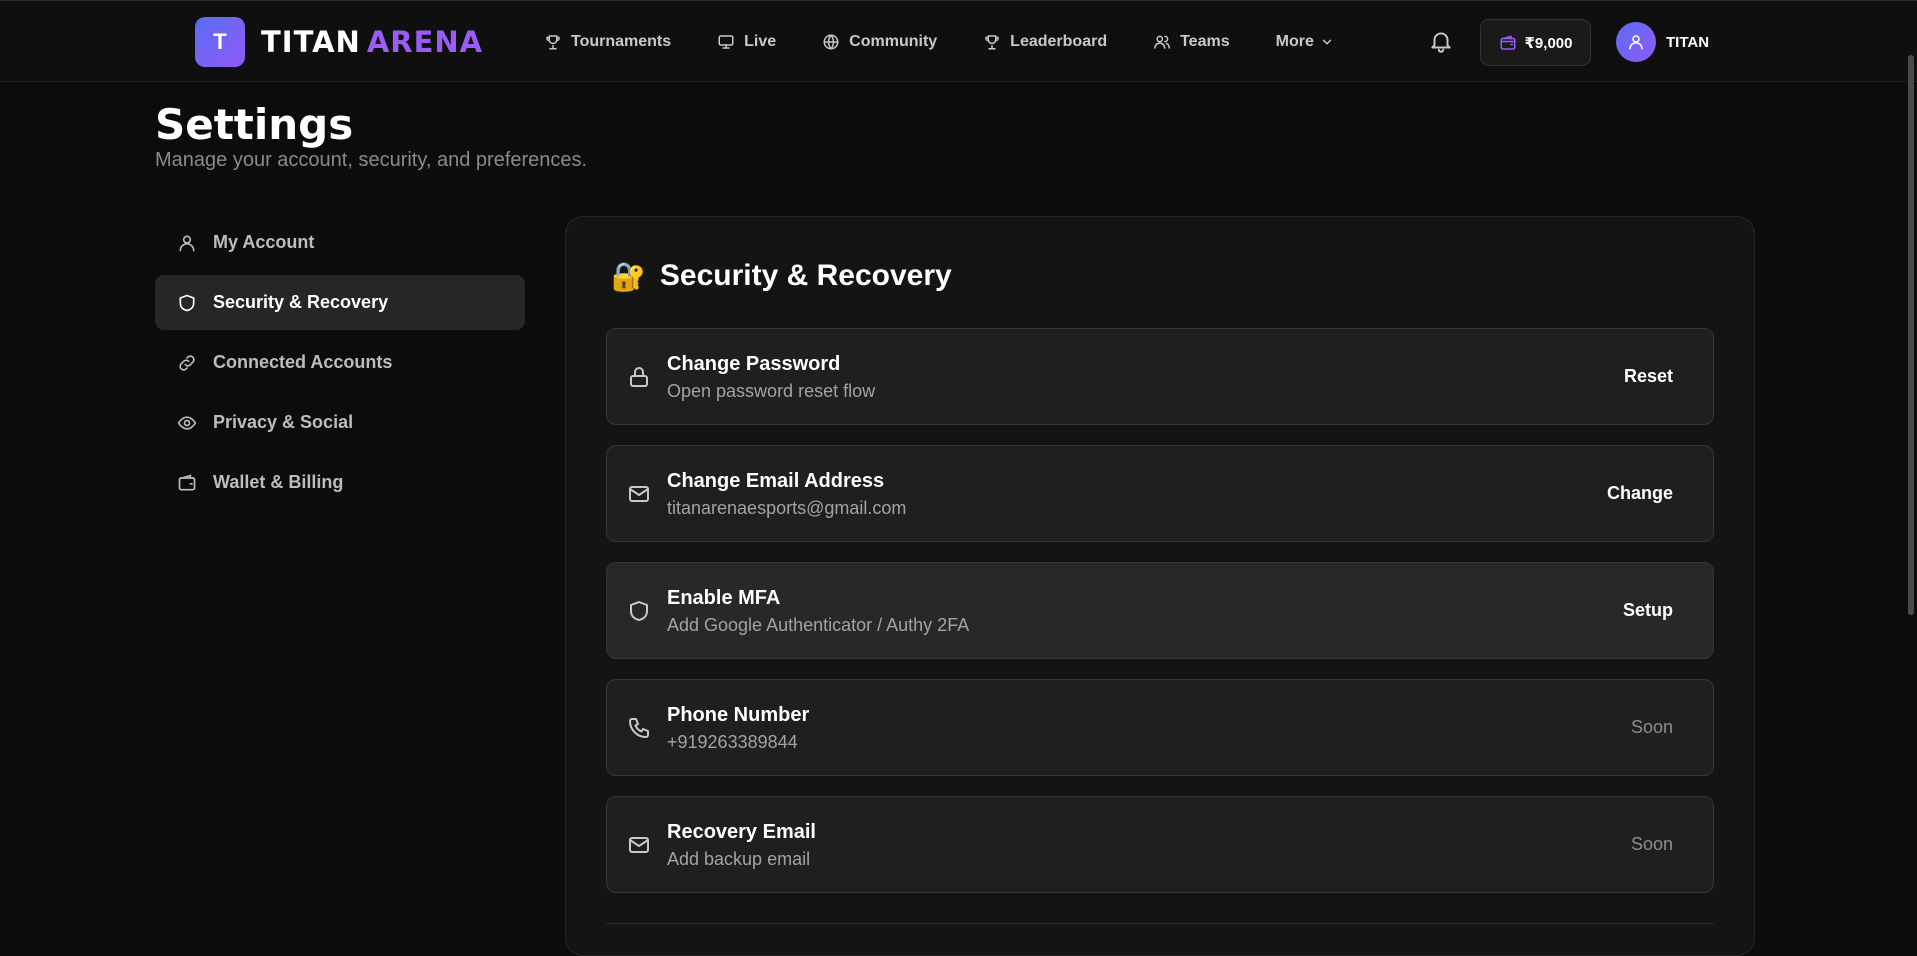  I want to click on page-title: Settings, so click(254, 124).